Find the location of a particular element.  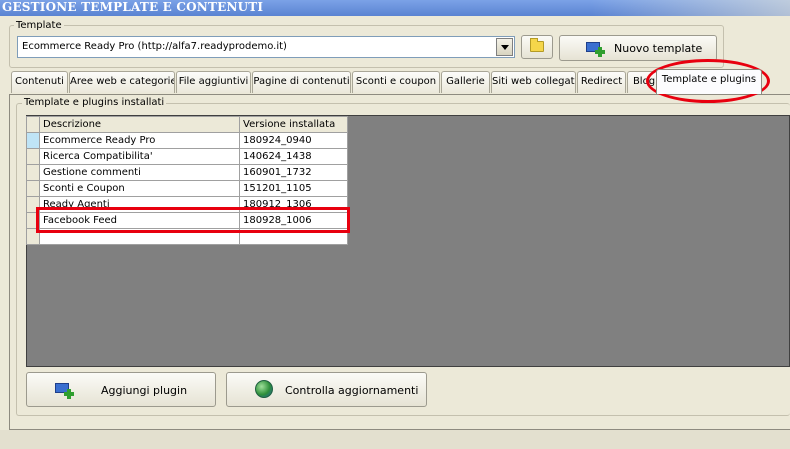

template-group-label: Template is located at coordinates (39, 25).